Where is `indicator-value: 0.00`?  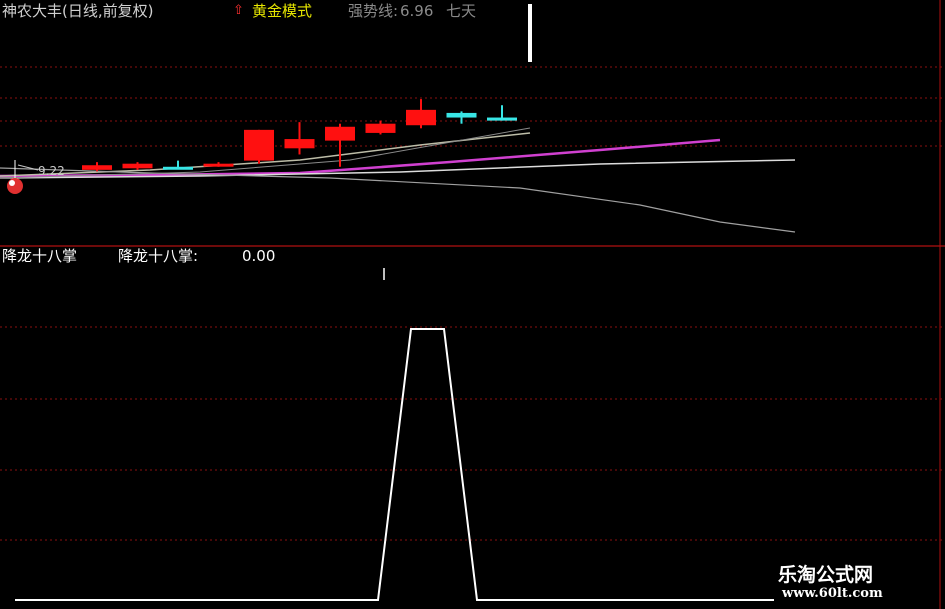 indicator-value: 0.00 is located at coordinates (259, 256).